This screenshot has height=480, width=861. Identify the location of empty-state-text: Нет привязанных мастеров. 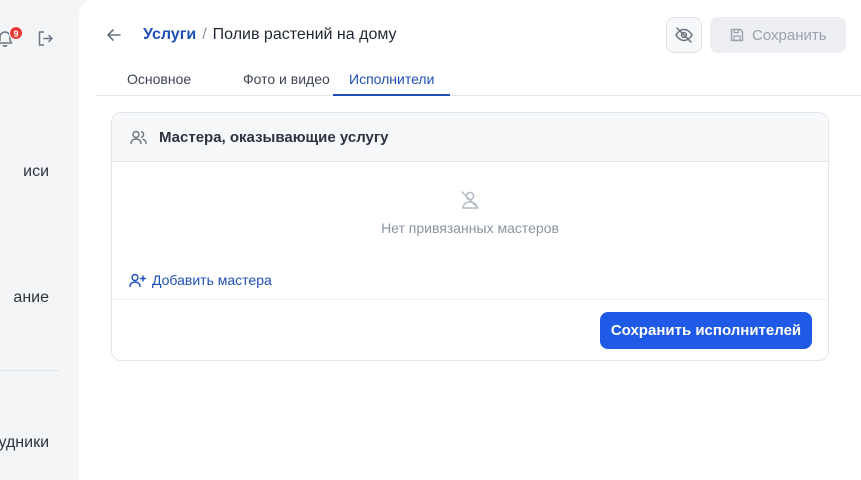
(470, 228).